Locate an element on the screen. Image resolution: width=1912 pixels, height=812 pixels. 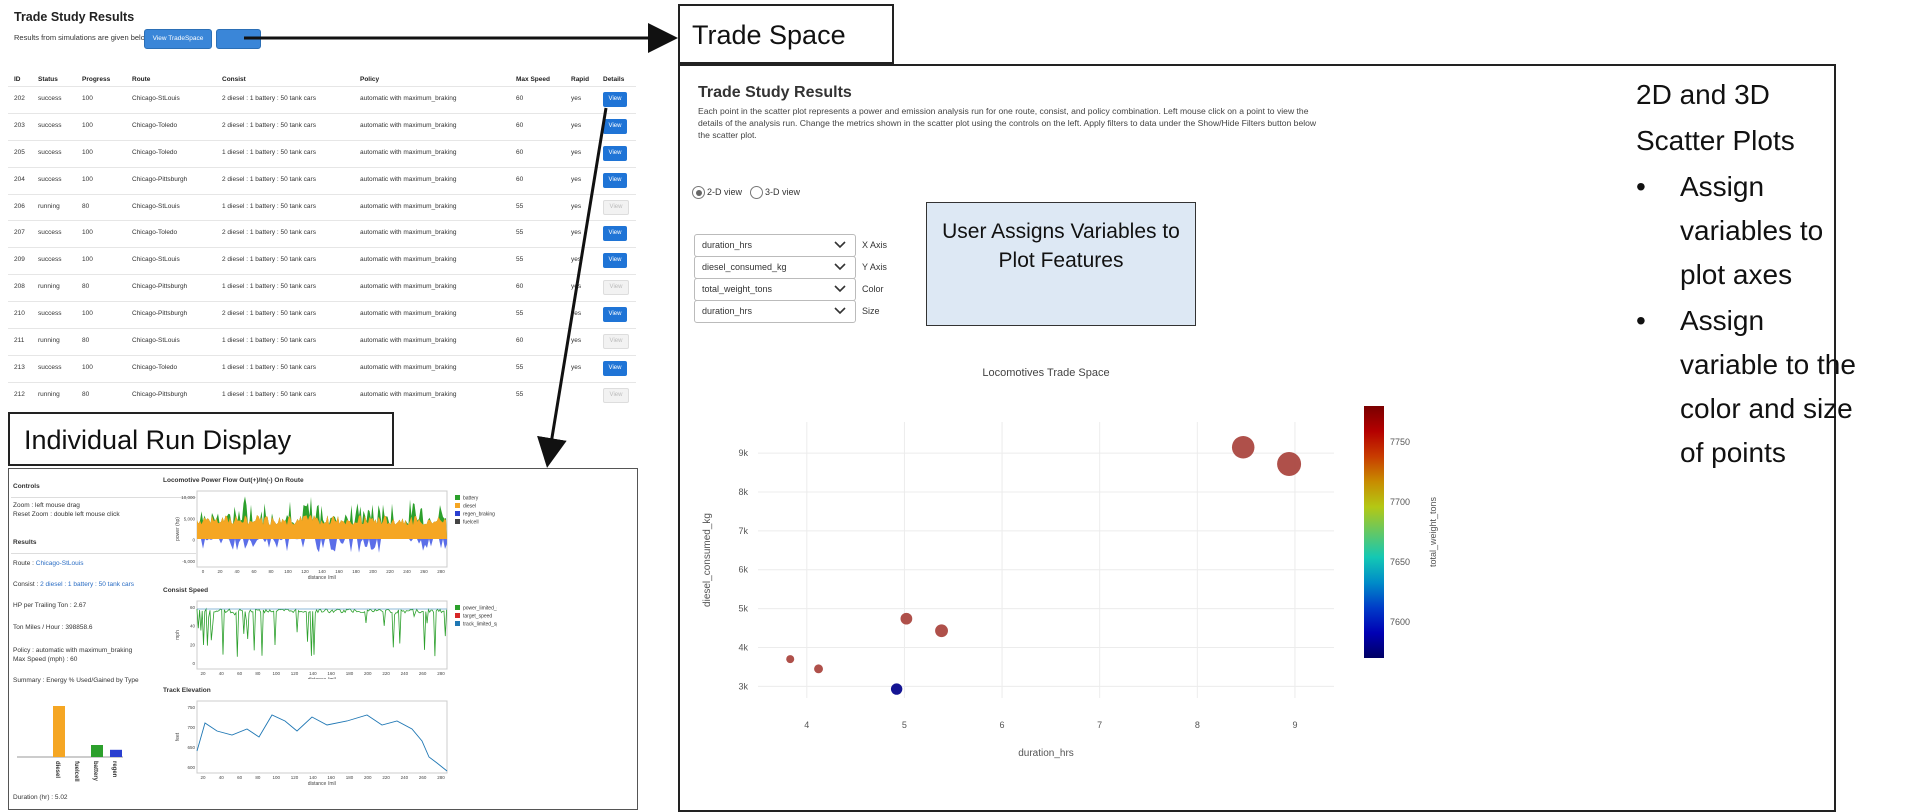
consist-link: 2 diesel : 1 battery : 50 tank cars is located at coordinates (87, 584).